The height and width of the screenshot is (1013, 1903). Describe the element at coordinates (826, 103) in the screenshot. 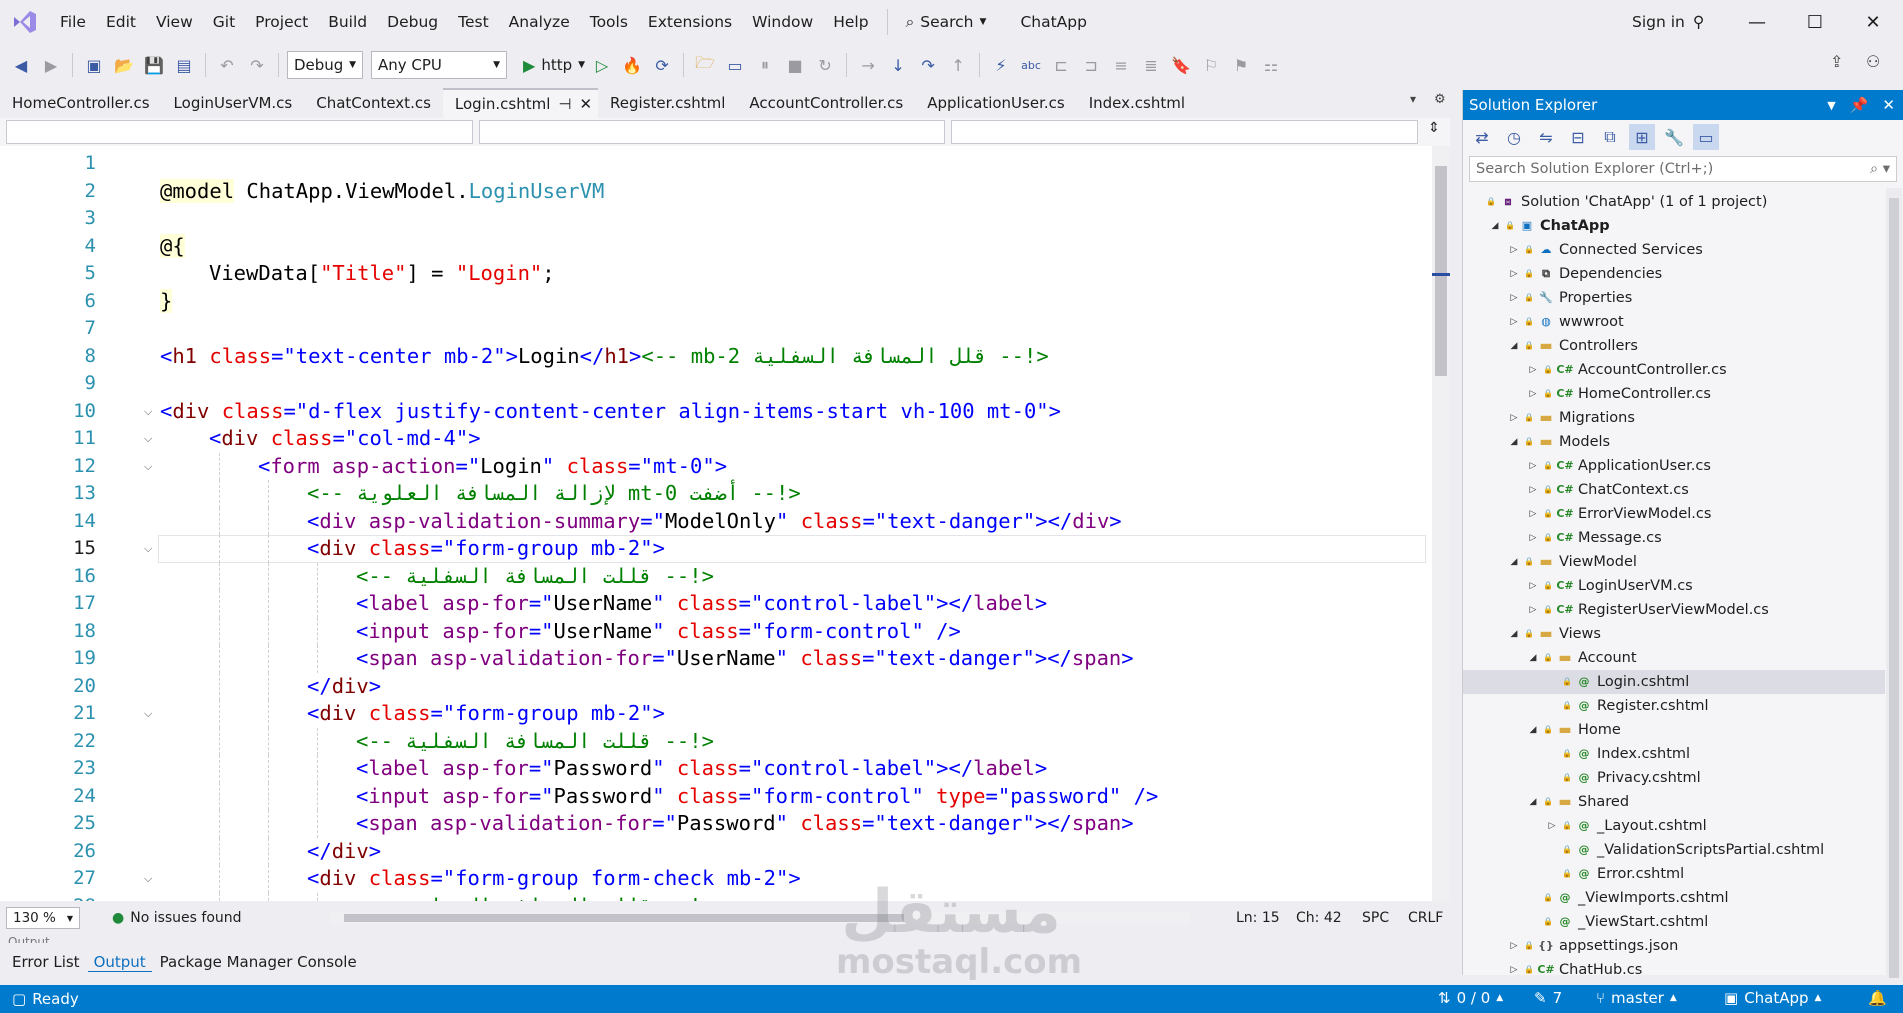

I see `tab-accountcontroller-cs: AccountController.cs` at that location.